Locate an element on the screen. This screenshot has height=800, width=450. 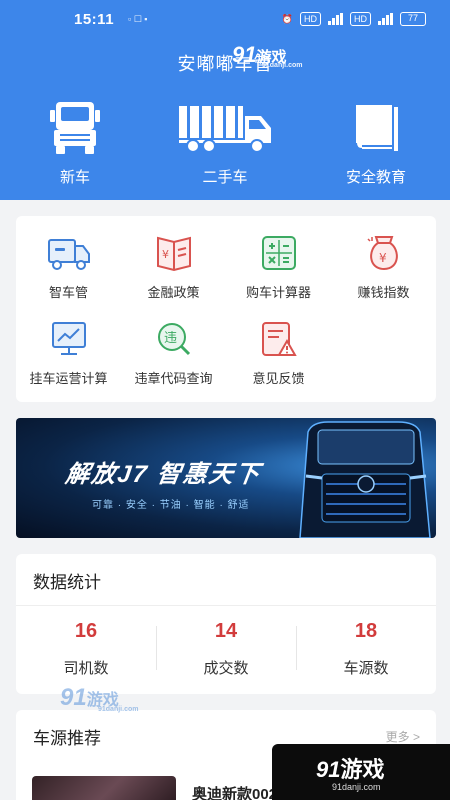
violation-search-icon: 违 is located at coordinates (173, 339).